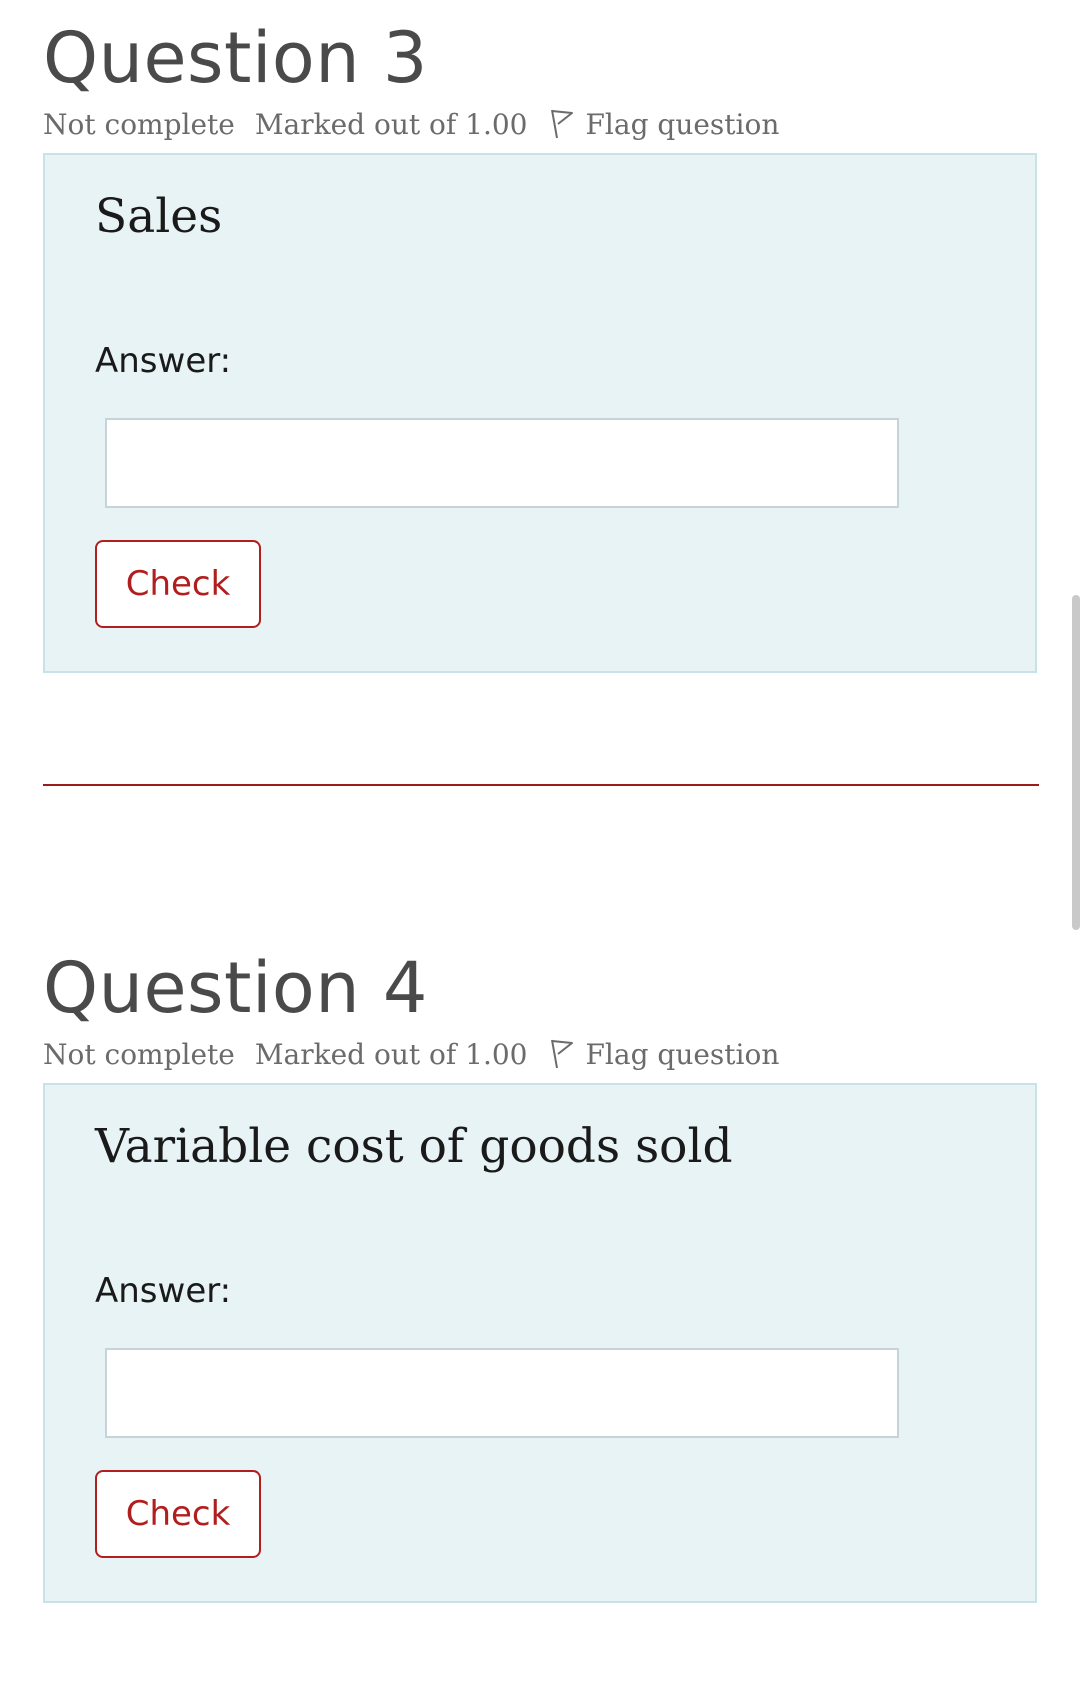  What do you see at coordinates (1076, 762) in the screenshot?
I see `scrollbar` at bounding box center [1076, 762].